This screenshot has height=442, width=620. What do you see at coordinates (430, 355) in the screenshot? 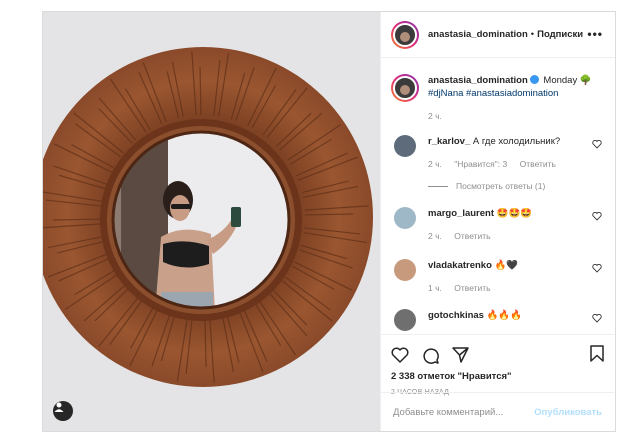
I see `comment-icon` at bounding box center [430, 355].